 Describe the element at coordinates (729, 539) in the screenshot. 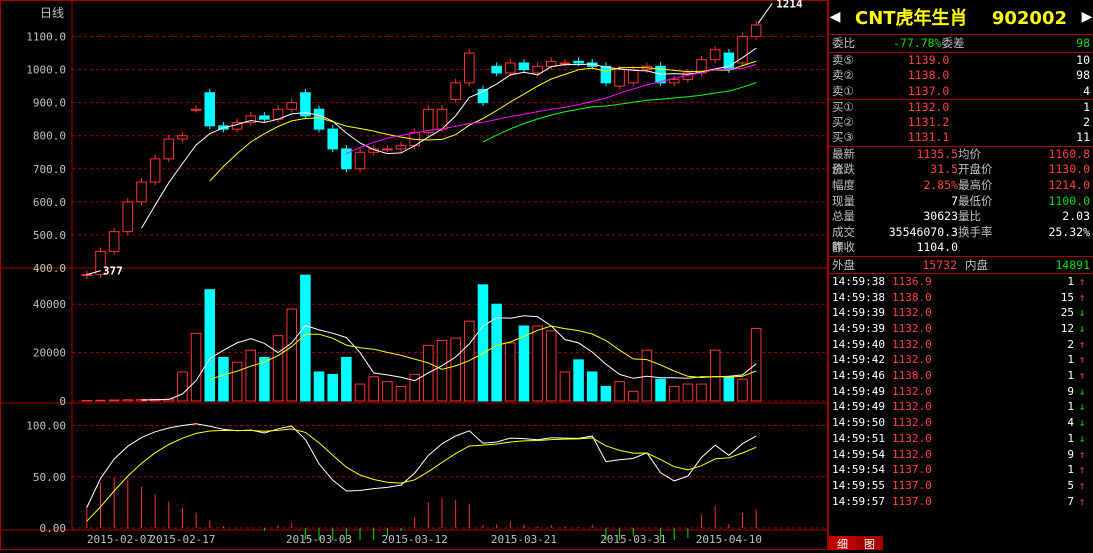

I see `date-axis-label: 2015-04-10` at that location.